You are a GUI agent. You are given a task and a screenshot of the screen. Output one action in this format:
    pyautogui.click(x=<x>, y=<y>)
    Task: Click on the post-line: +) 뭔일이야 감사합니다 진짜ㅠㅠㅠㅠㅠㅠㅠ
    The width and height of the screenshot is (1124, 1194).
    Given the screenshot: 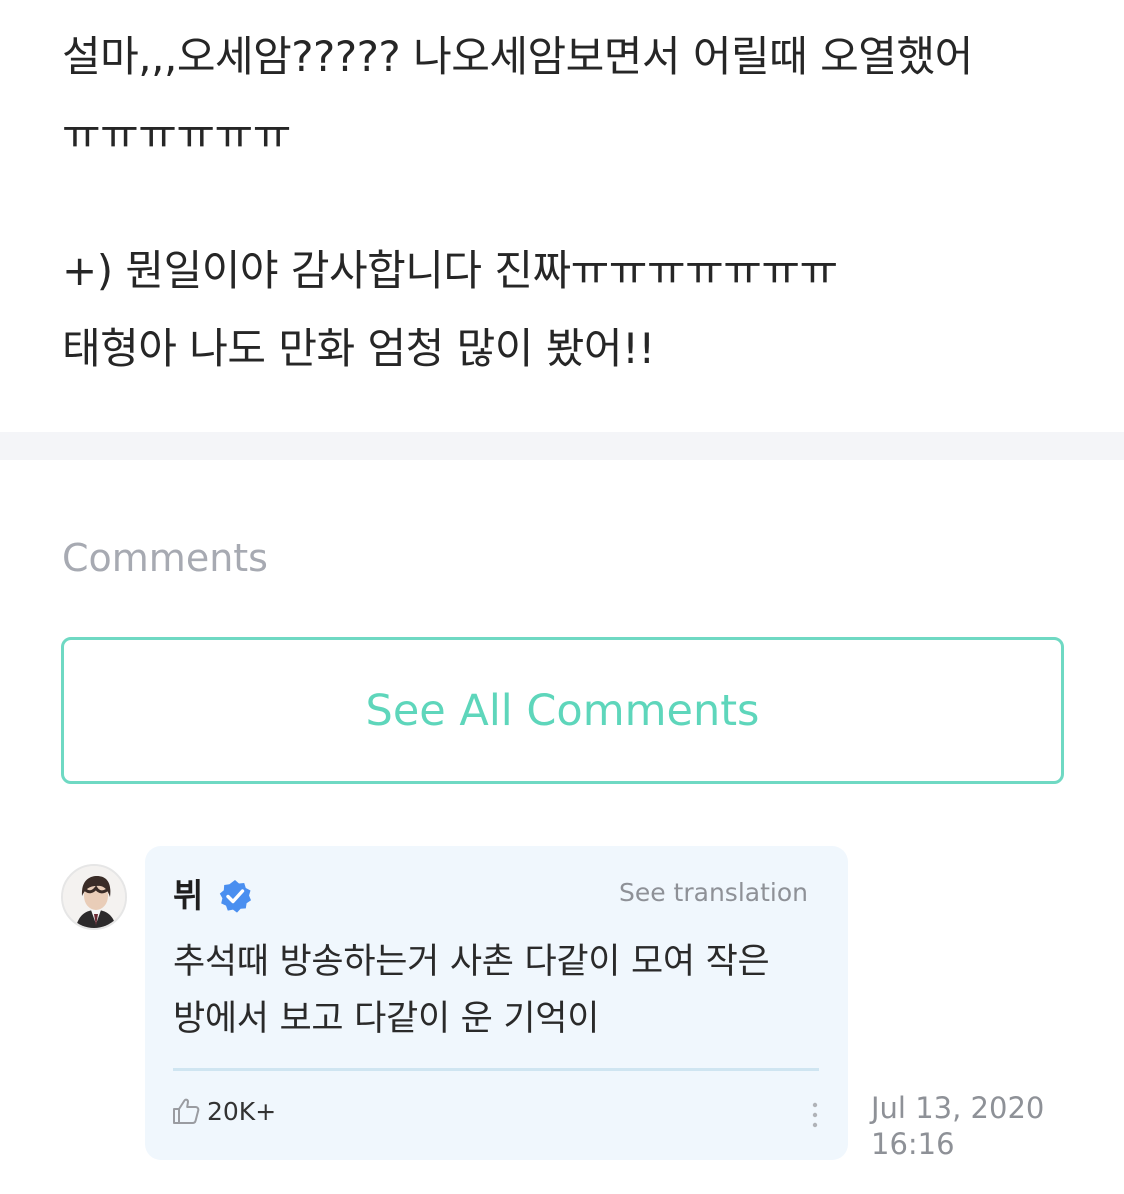 What is the action you would take?
    pyautogui.click(x=450, y=270)
    